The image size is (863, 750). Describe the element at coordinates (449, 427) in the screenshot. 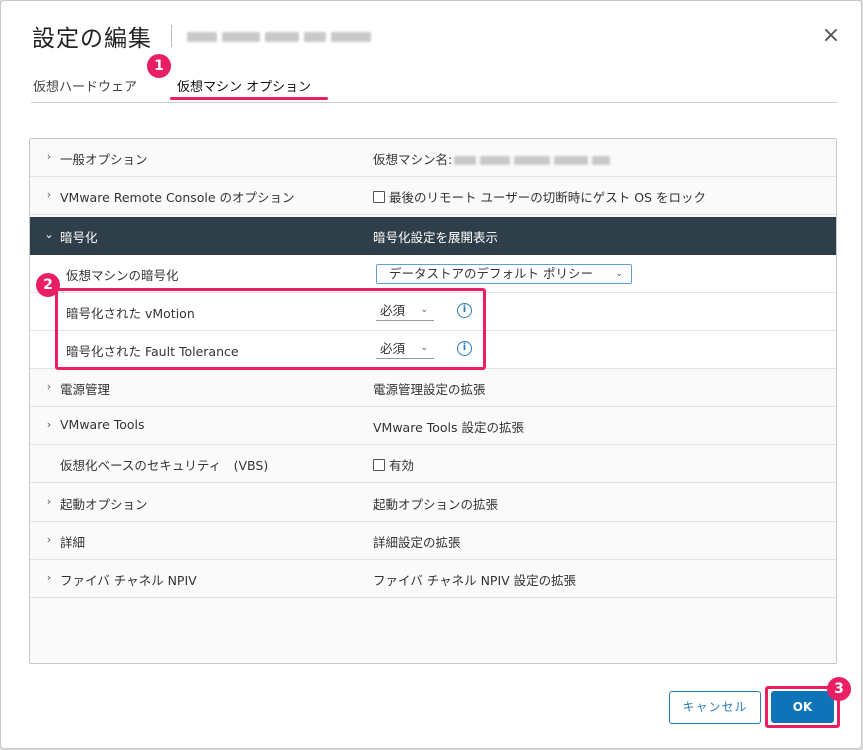

I see `row-value: VMware Tools 設定の拡張` at that location.